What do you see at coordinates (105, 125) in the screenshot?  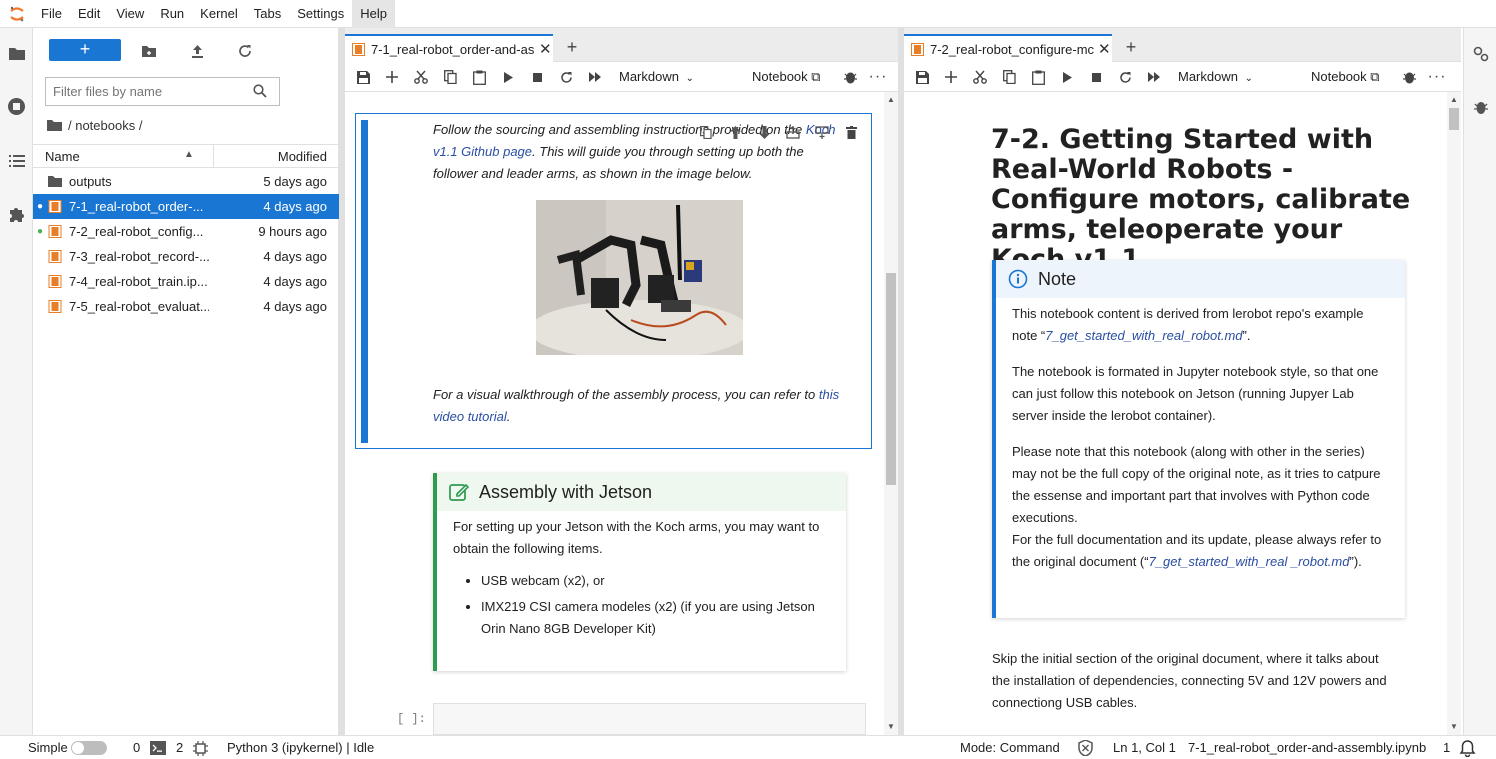 I see `breadcrumb-path: / notebooks /` at bounding box center [105, 125].